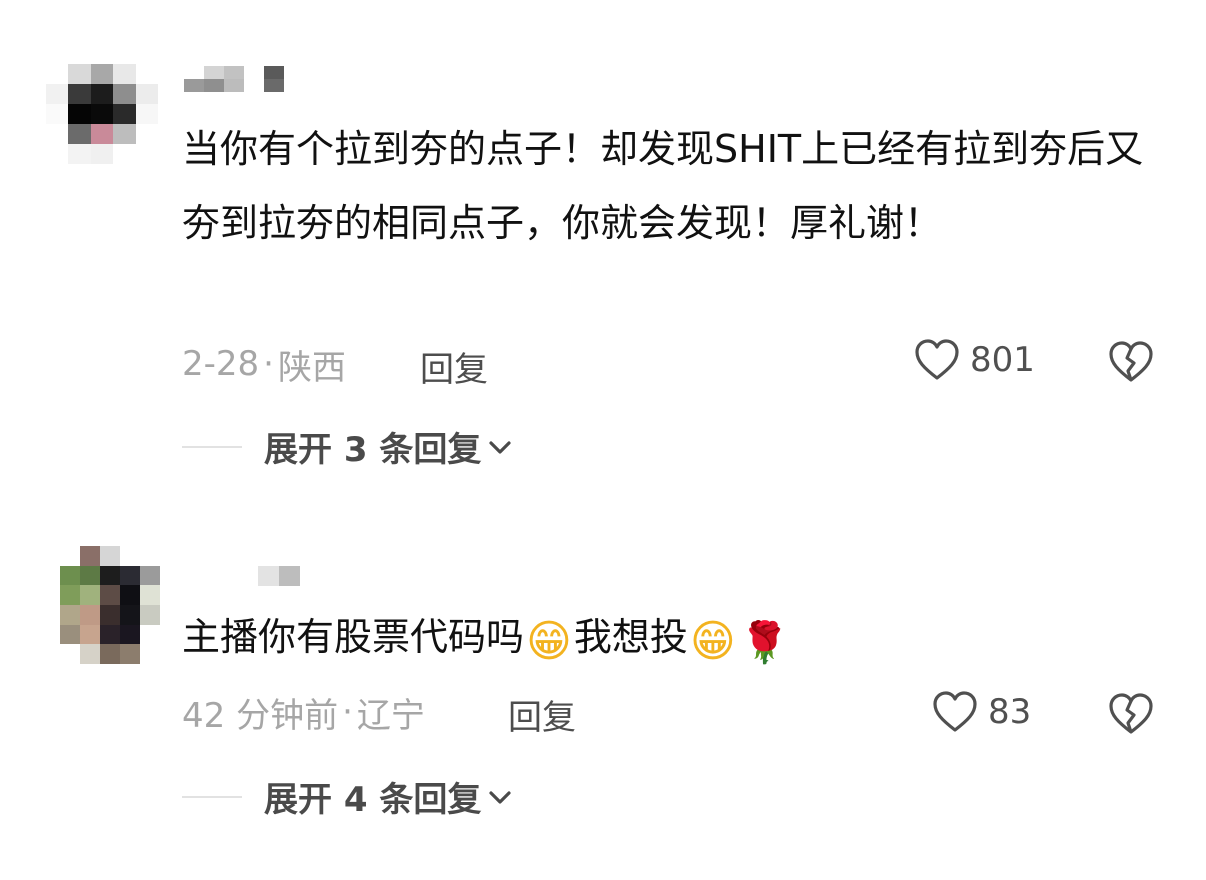  I want to click on expand-replies-button: 展开 3 条回复, so click(347, 446).